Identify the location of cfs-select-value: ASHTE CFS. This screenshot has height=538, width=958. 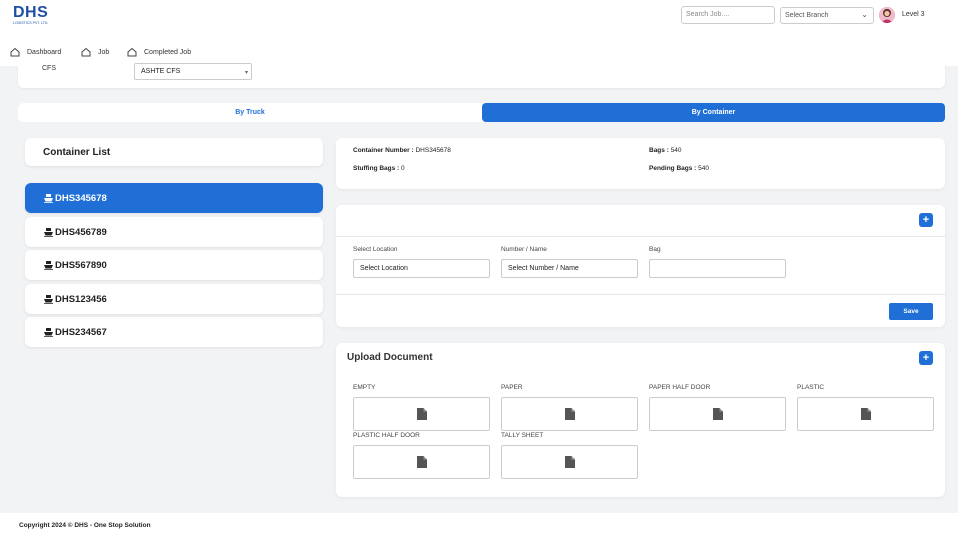
(161, 71).